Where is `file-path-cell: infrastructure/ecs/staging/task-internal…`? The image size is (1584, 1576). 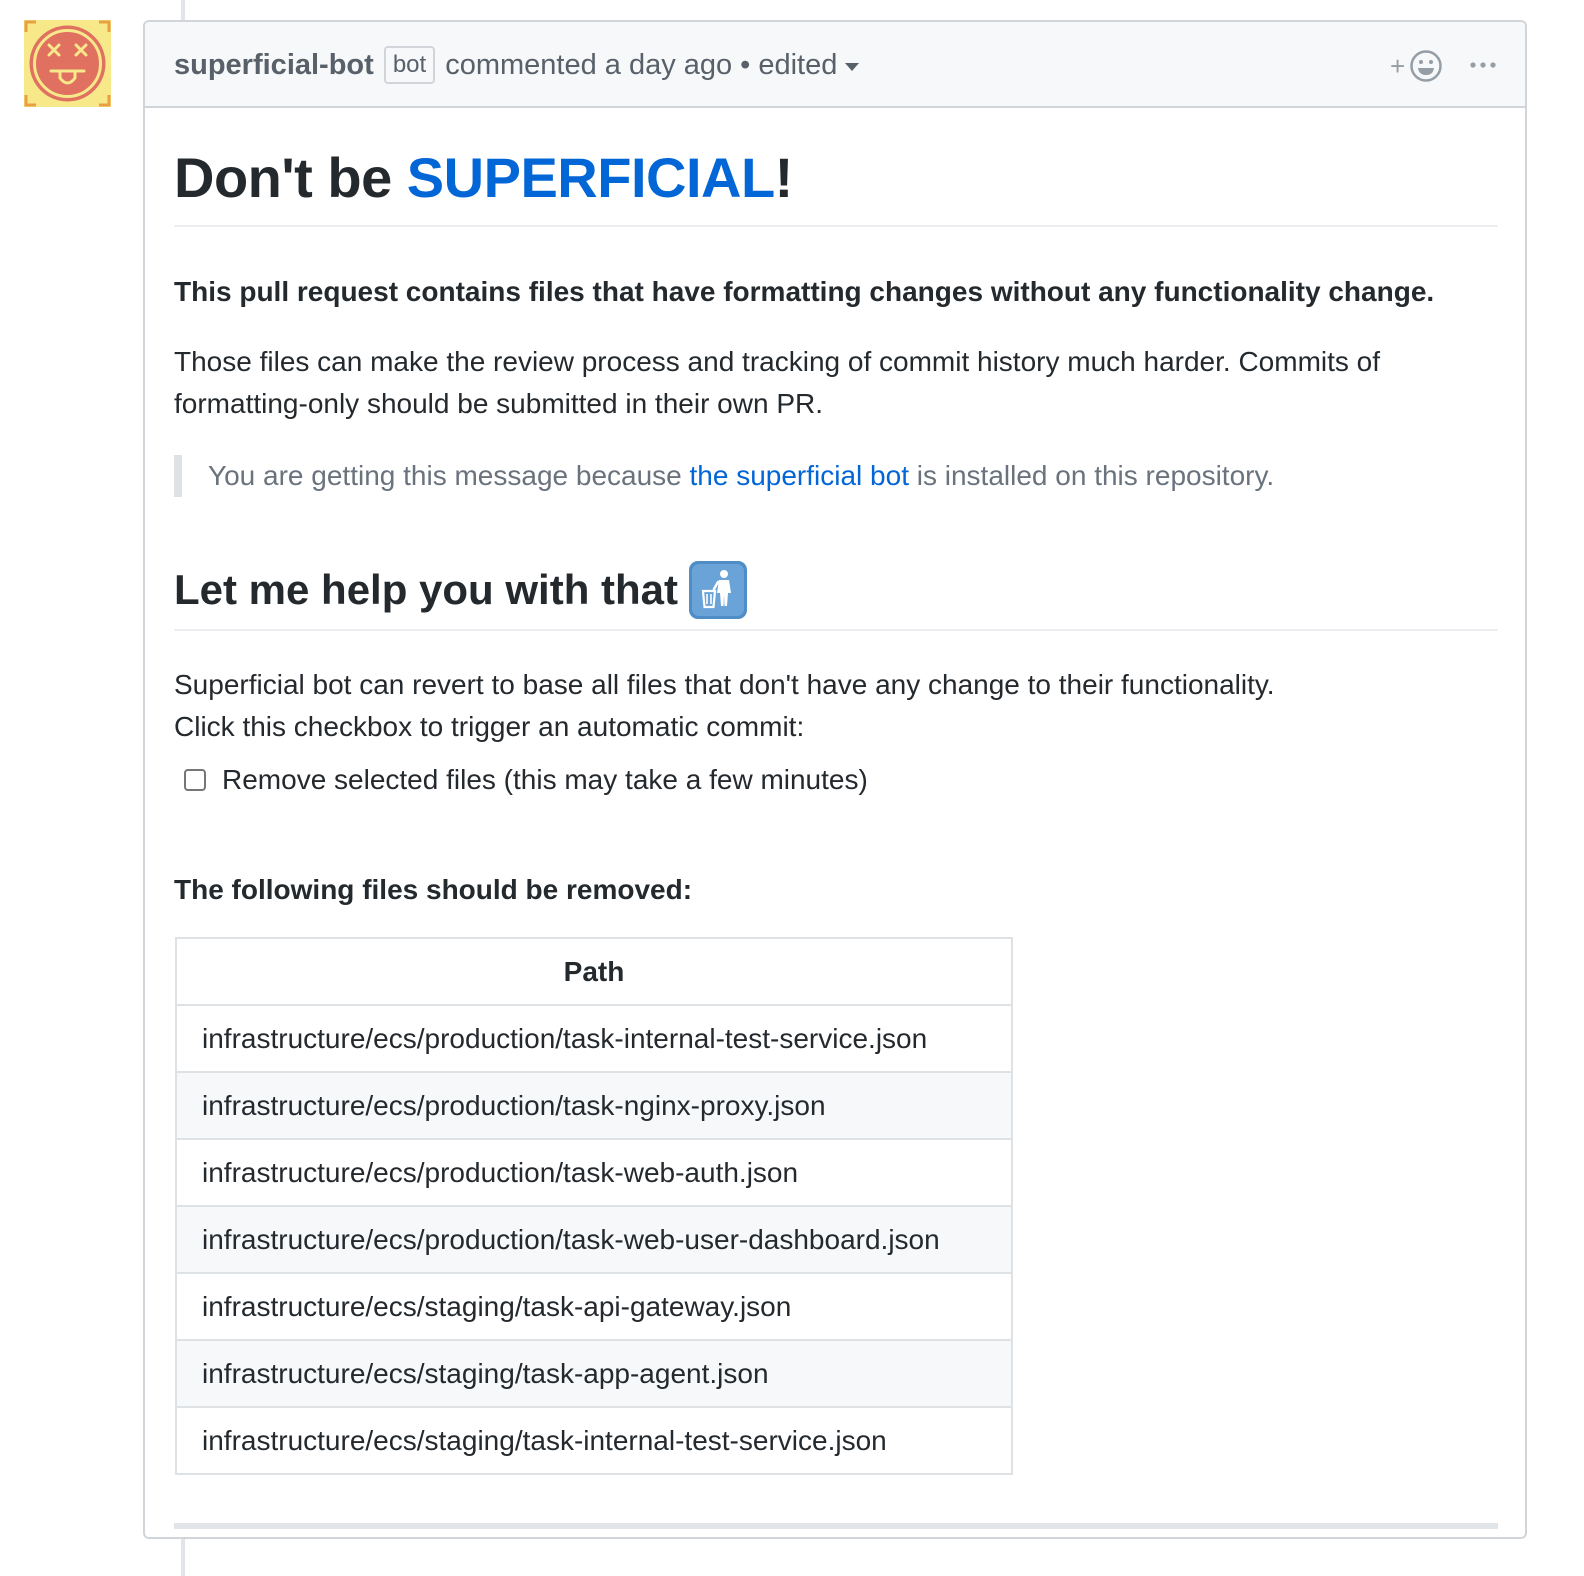 file-path-cell: infrastructure/ecs/staging/task-internal… is located at coordinates (594, 1440).